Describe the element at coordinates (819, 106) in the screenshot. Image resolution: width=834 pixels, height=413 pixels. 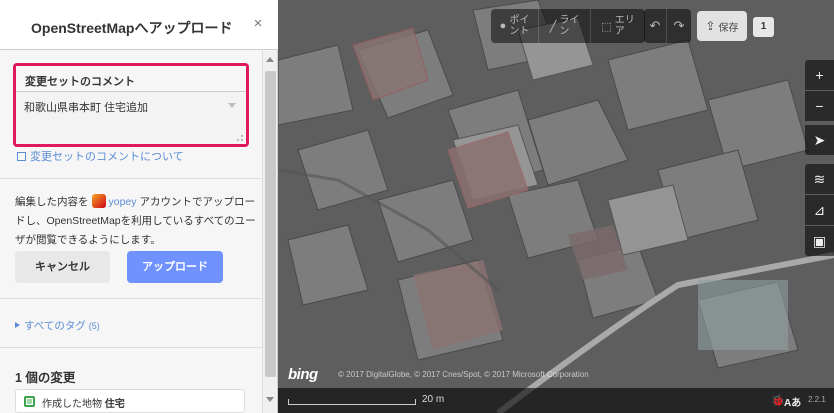
I see `zoom-out-icon: −` at that location.